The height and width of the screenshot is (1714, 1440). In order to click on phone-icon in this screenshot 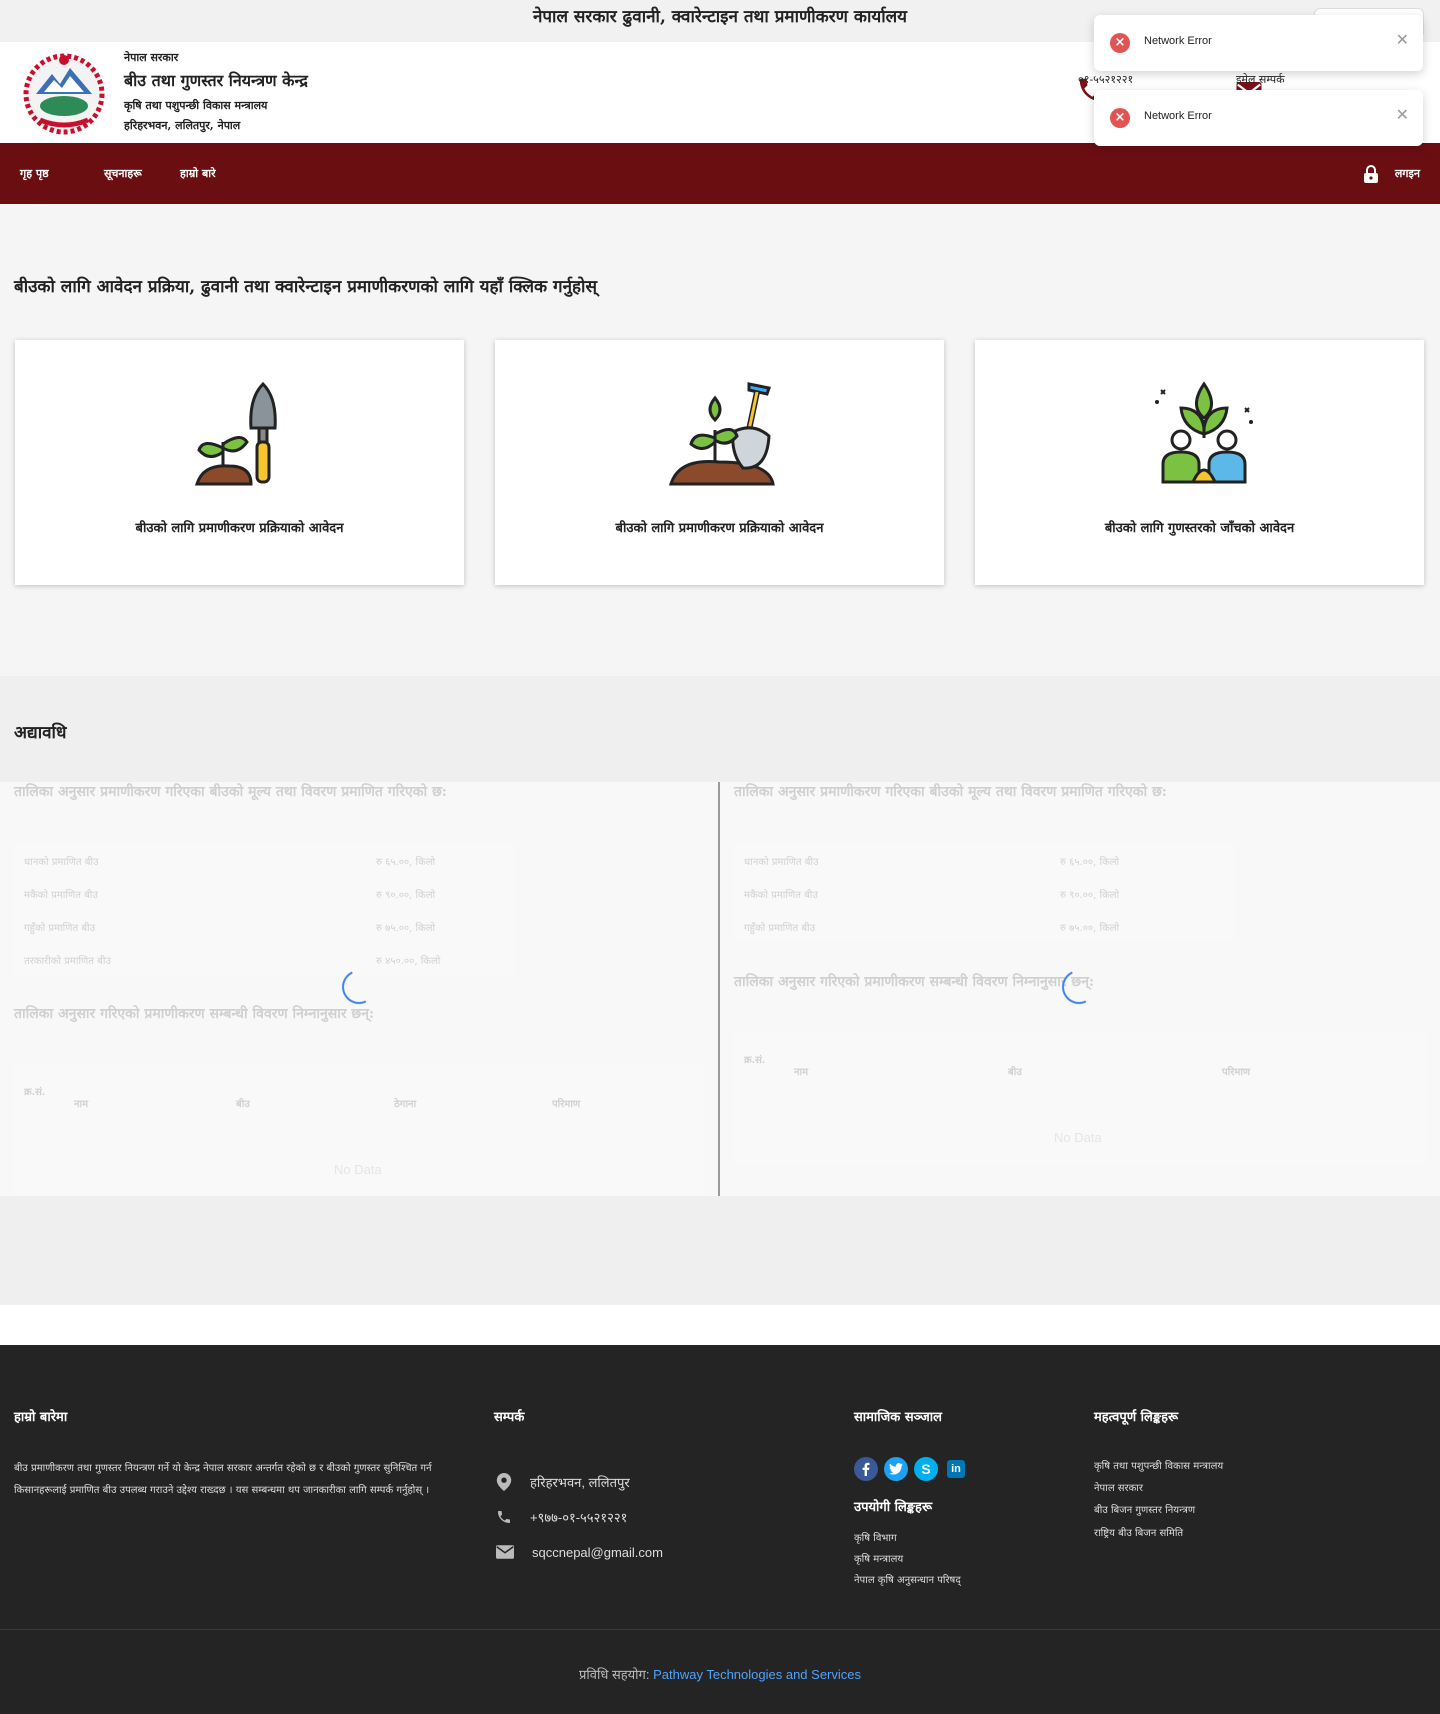, I will do `click(504, 1517)`.